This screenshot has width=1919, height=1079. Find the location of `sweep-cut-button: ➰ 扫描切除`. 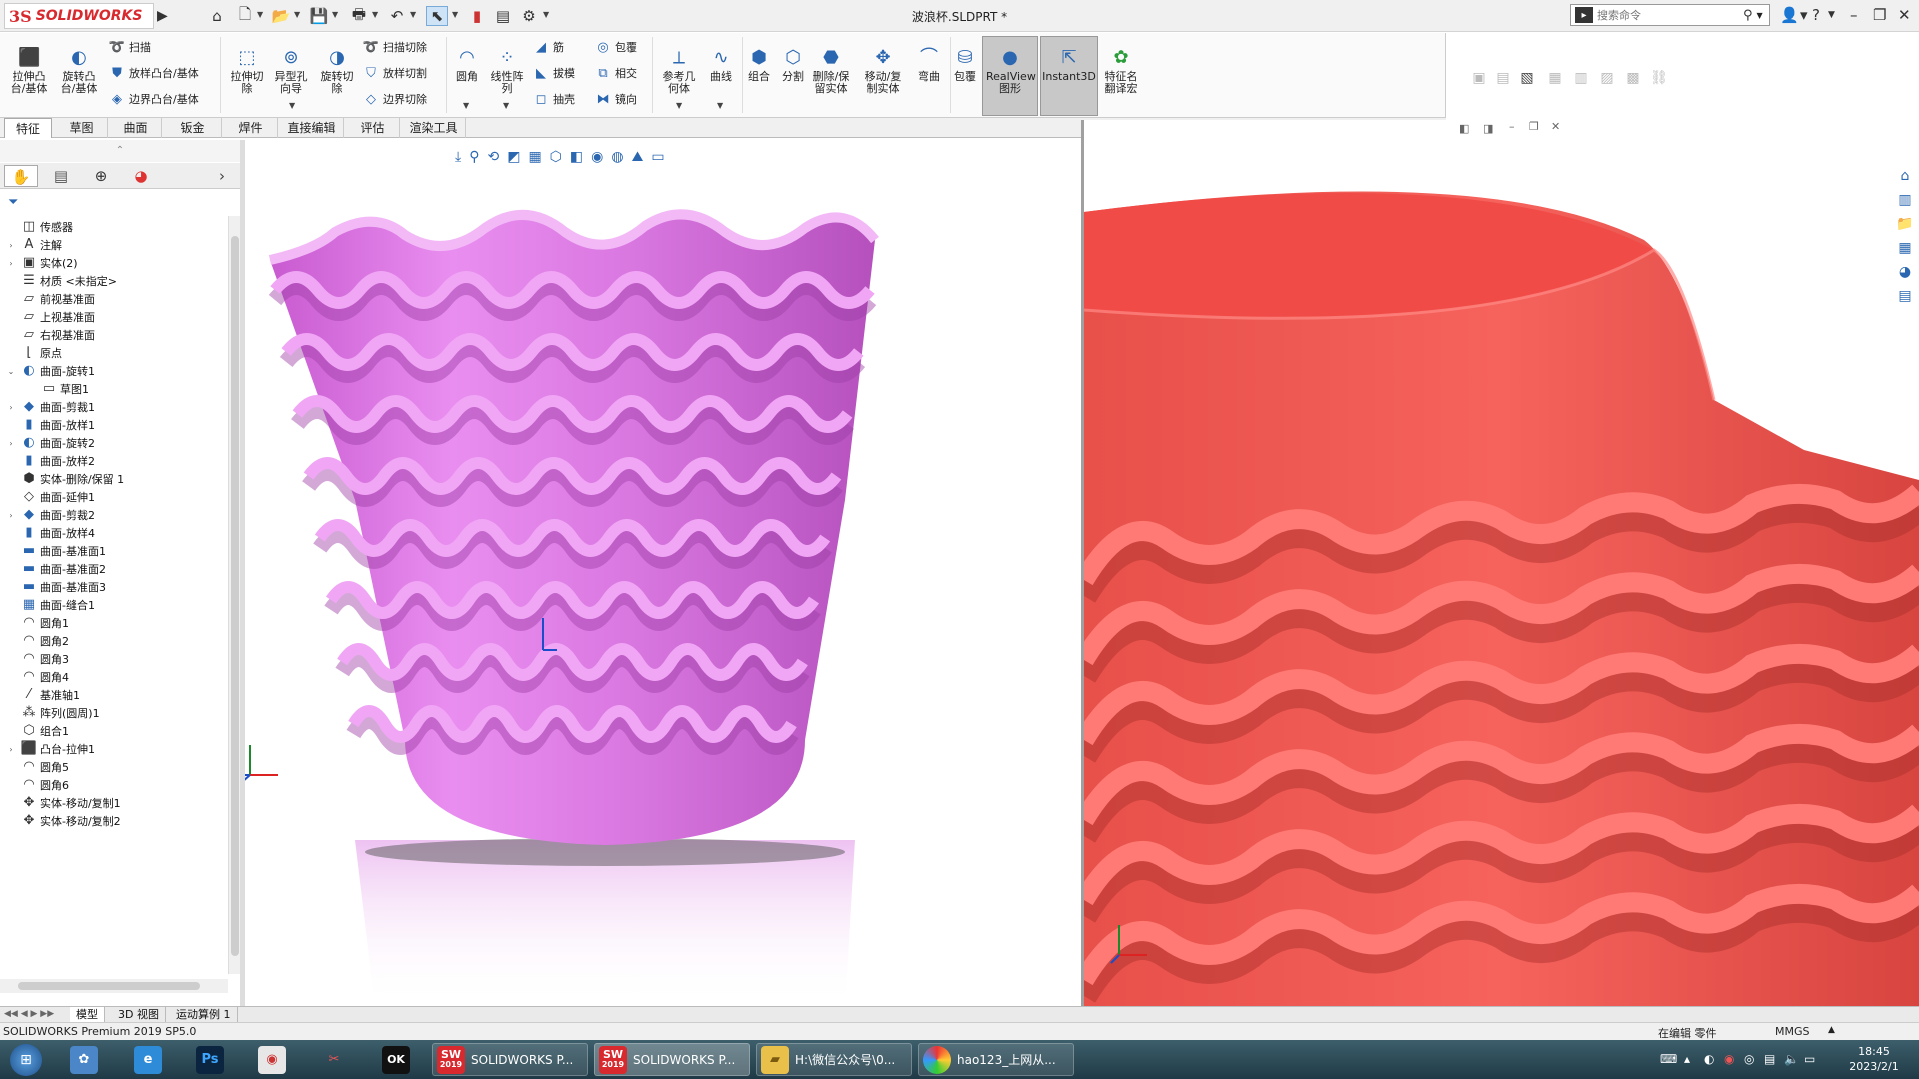

sweep-cut-button: ➰ 扫描切除 is located at coordinates (394, 47).